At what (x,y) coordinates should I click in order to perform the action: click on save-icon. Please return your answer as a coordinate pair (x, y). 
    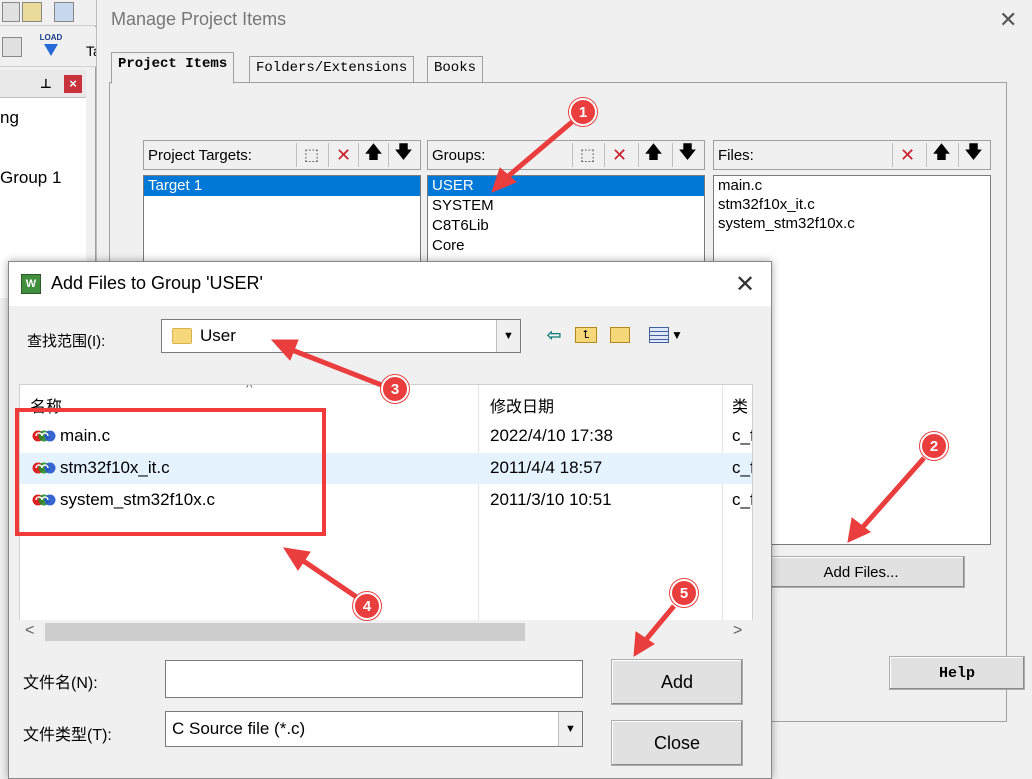
    Looking at the image, I should click on (64, 12).